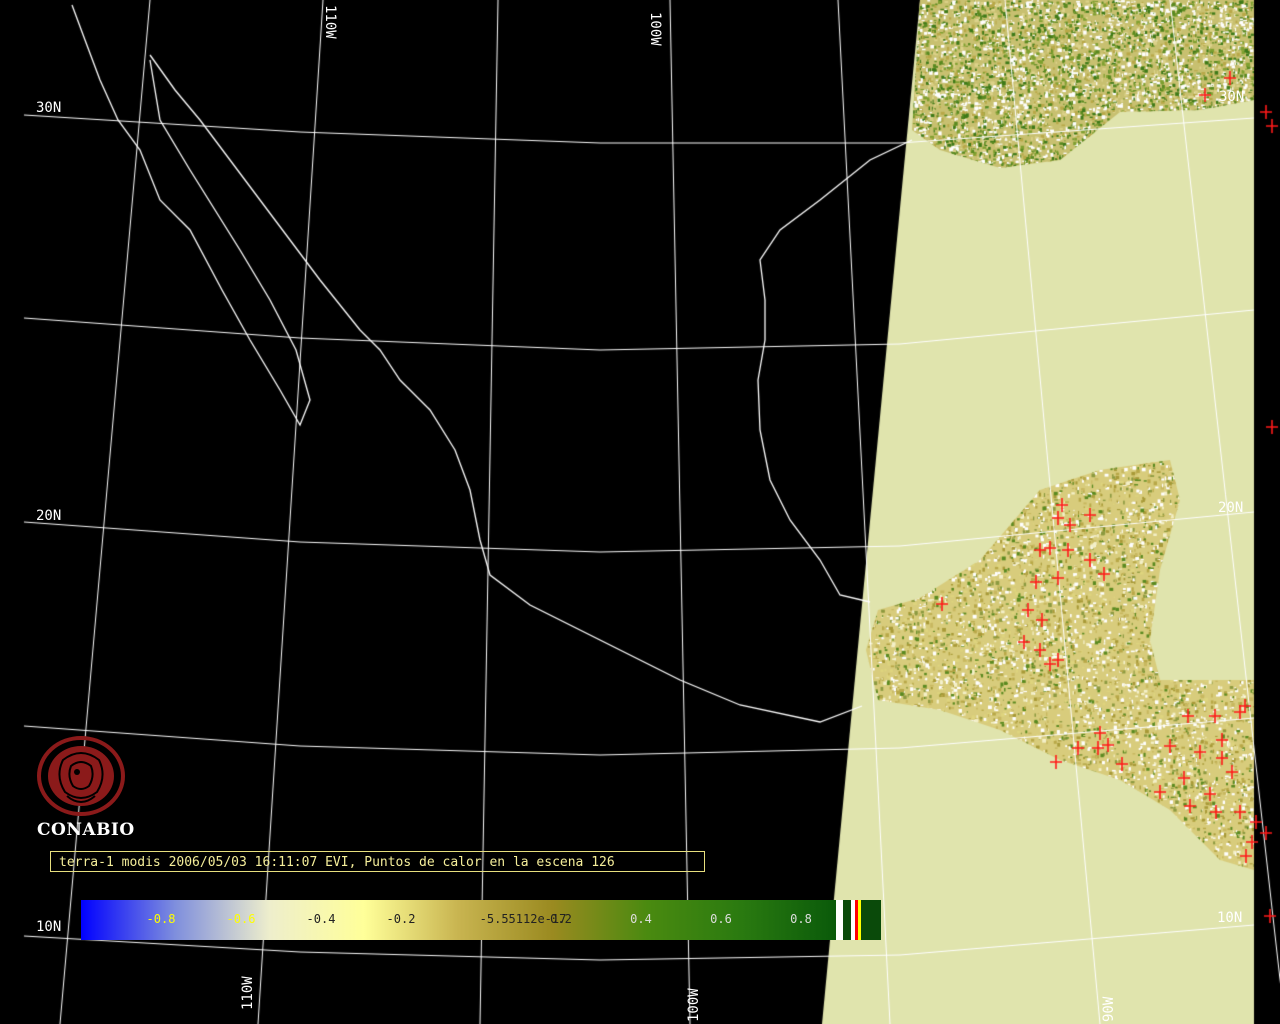 The width and height of the screenshot is (1280, 1024). What do you see at coordinates (1109, 1009) in the screenshot?
I see `lon-label-90w-bottom: 90W` at bounding box center [1109, 1009].